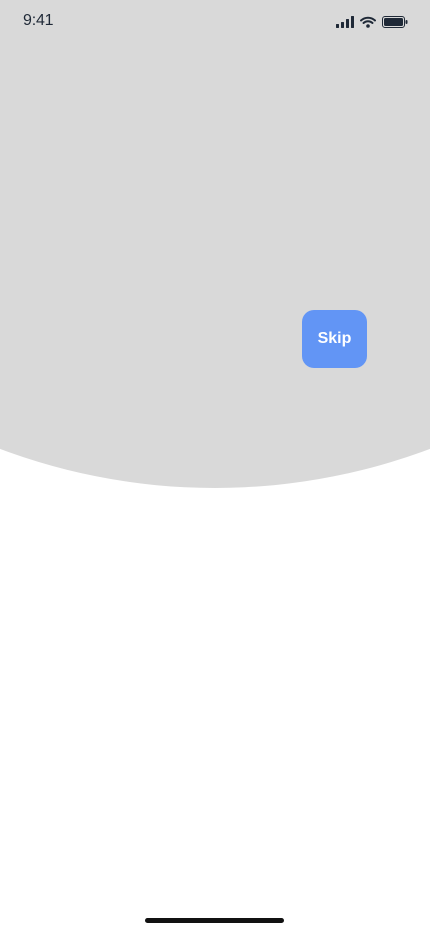 The image size is (430, 932). What do you see at coordinates (395, 22) in the screenshot?
I see `battery-icon` at bounding box center [395, 22].